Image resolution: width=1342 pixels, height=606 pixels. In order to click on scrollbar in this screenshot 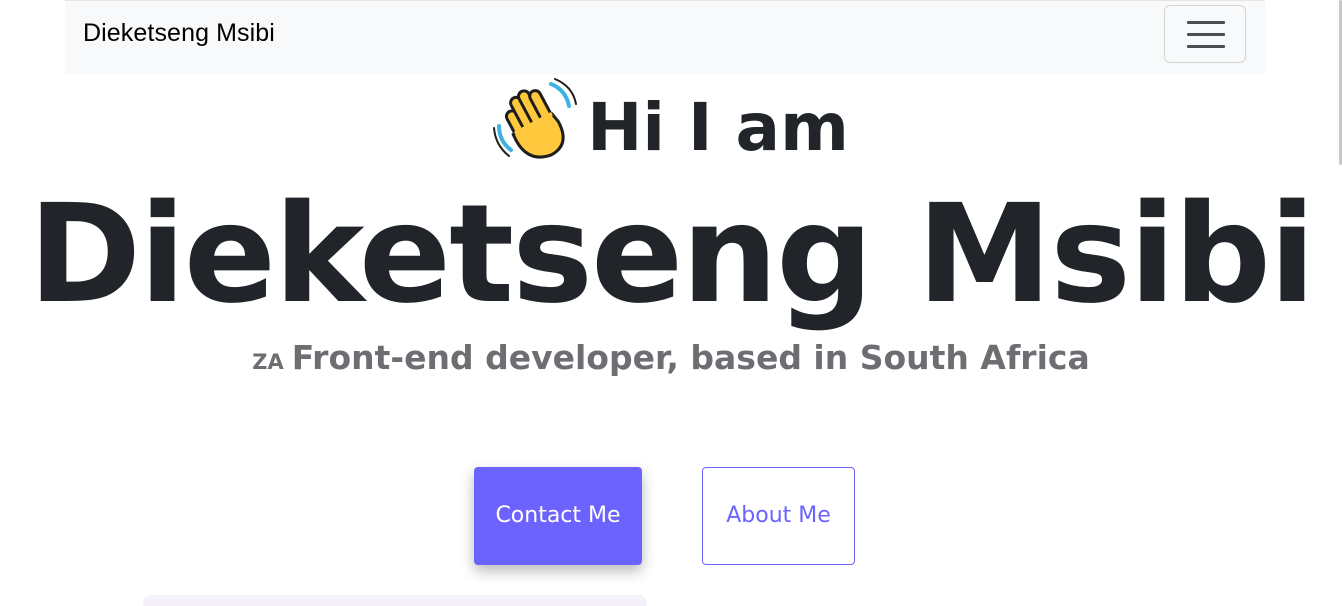, I will do `click(1340, 303)`.